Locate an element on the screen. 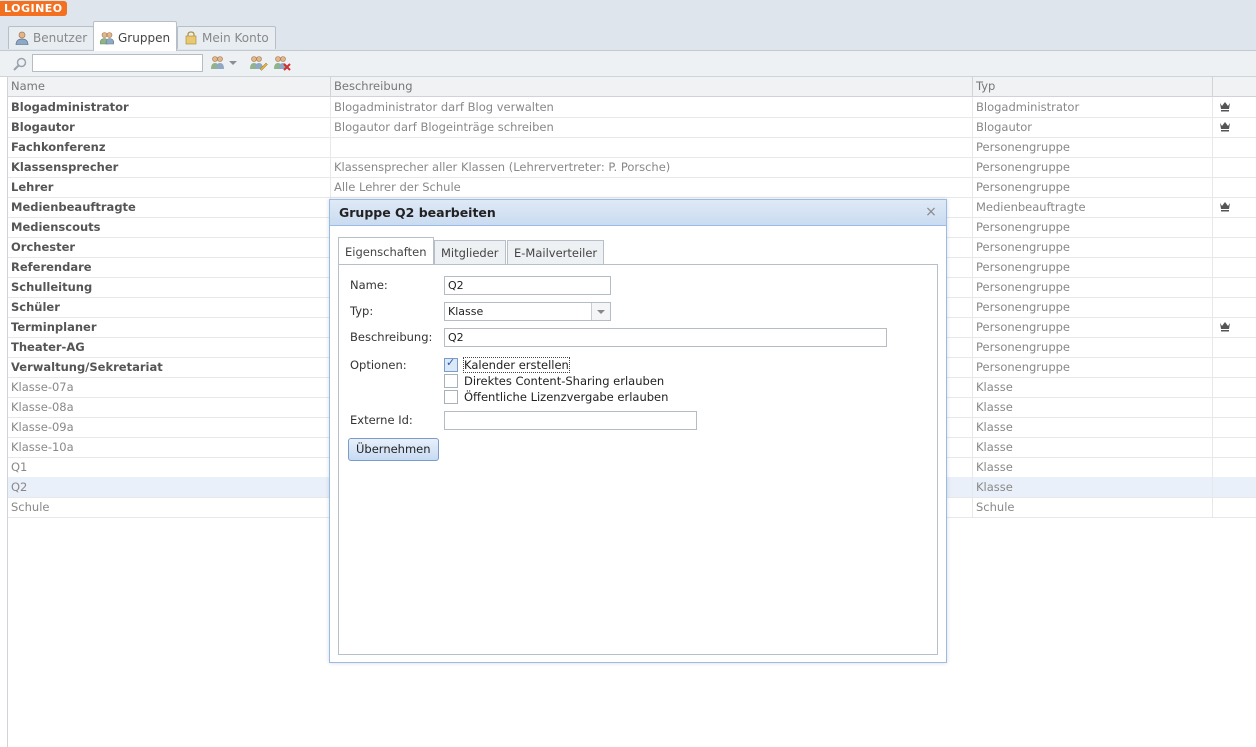 The image size is (1256, 747). tab-gruppen: Gruppen is located at coordinates (135, 36).